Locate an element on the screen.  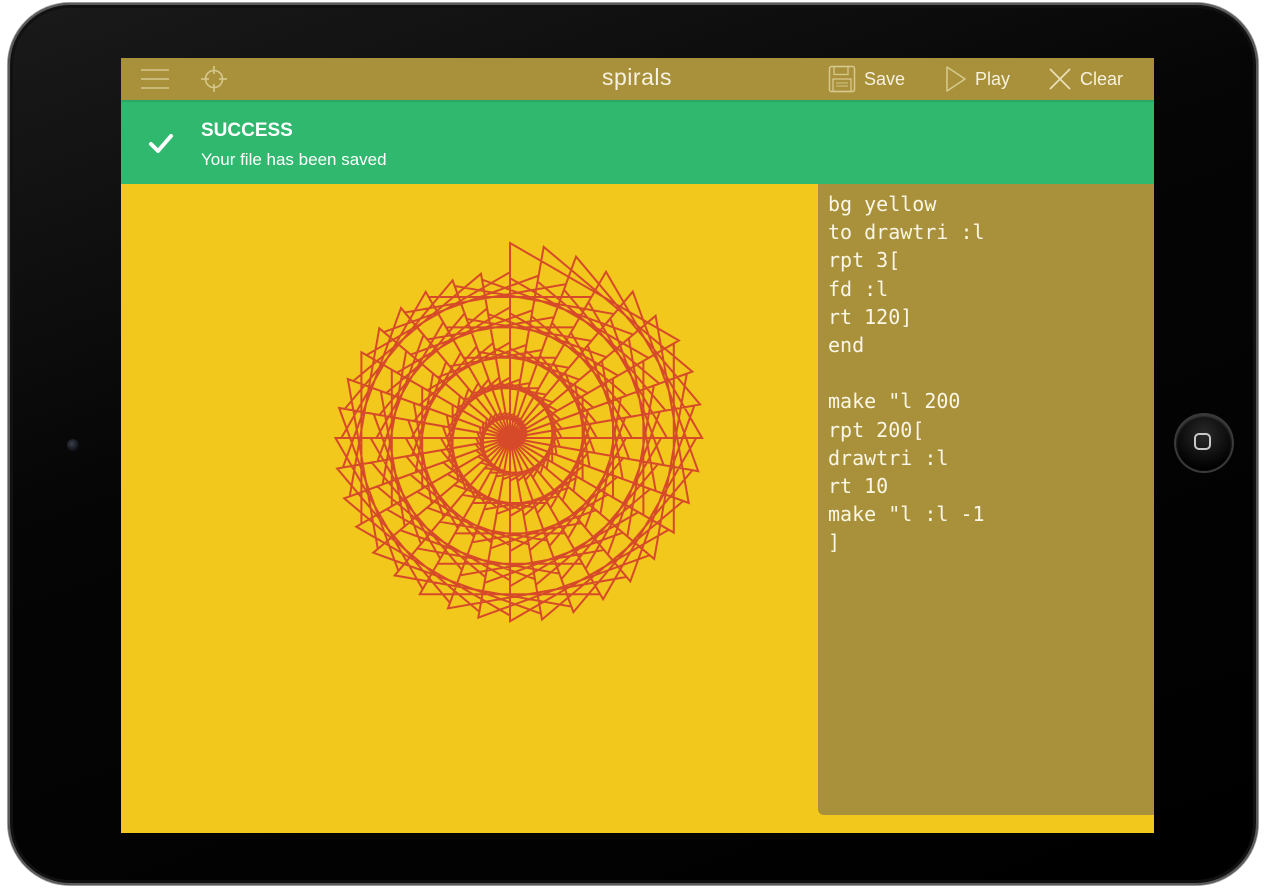
spiral-path is located at coordinates (518, 432).